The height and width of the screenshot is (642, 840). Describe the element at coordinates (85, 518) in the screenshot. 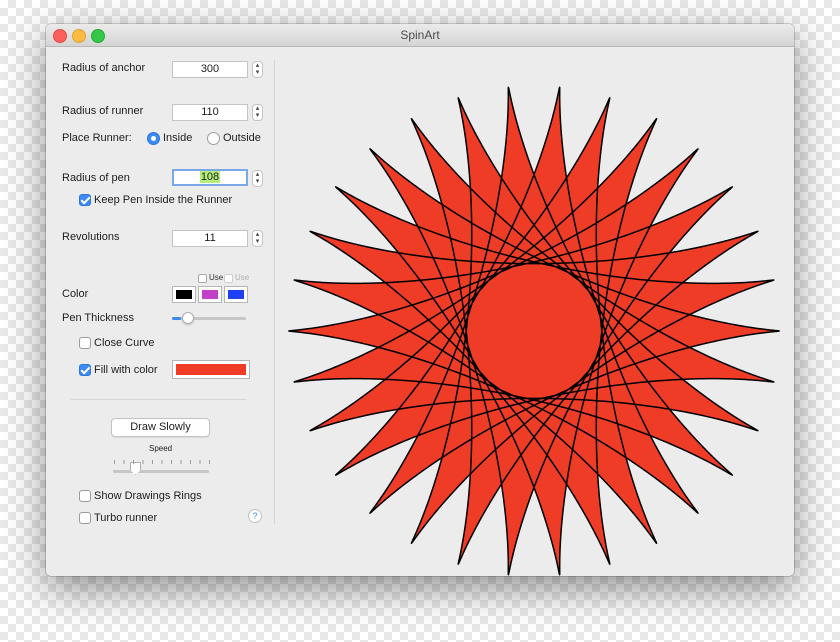

I see `turbo-runner-checkbox` at that location.